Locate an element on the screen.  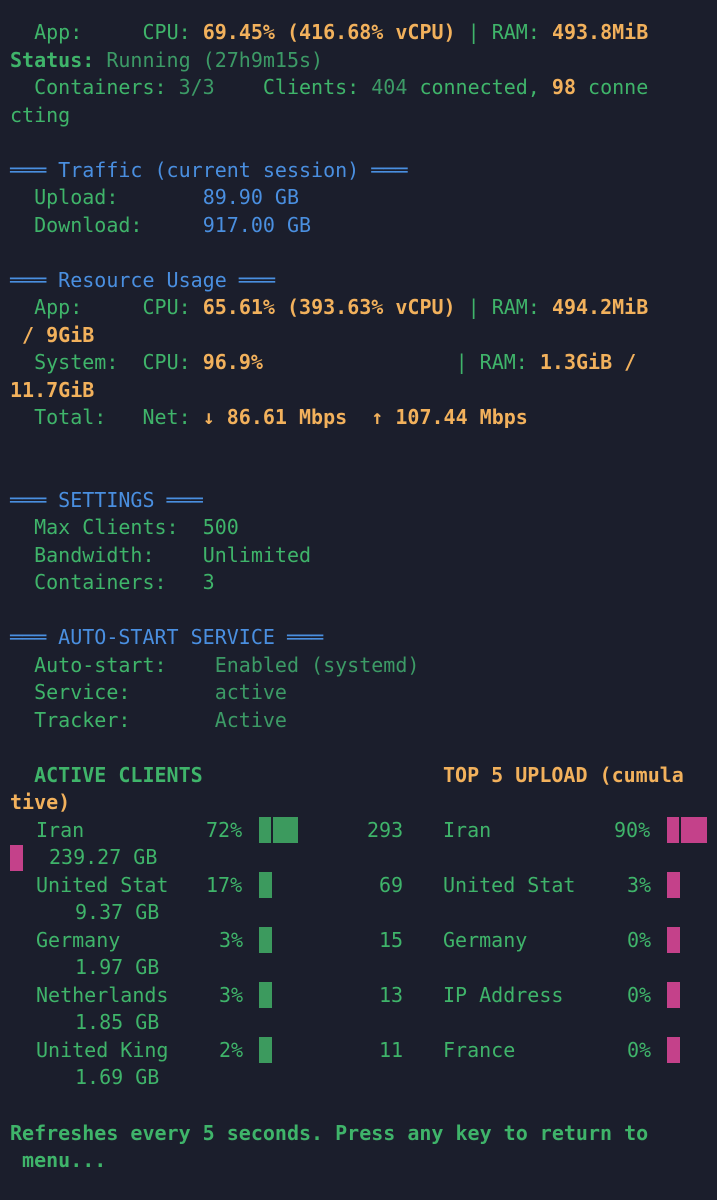
resource-app-ram: 494.2MiB is located at coordinates (600, 307).